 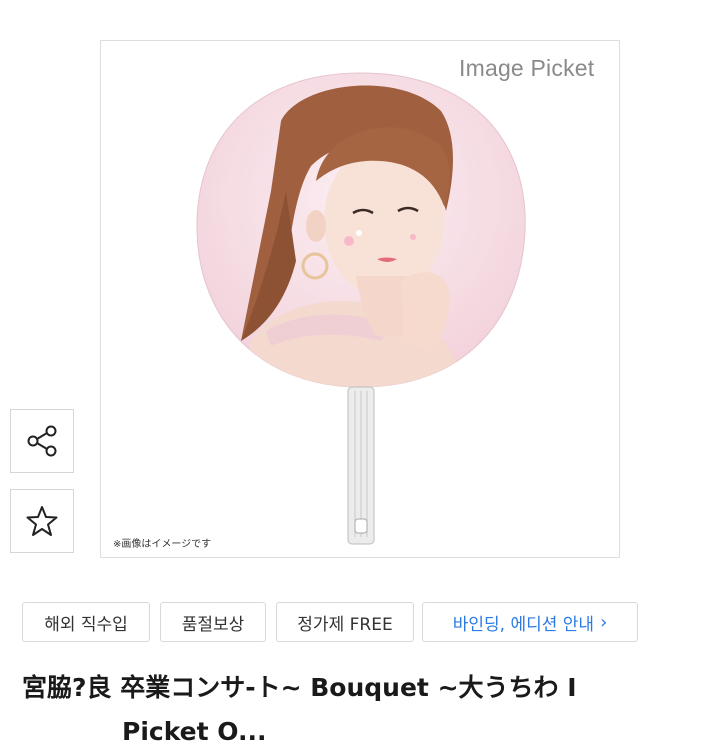 I want to click on image-watermark: Image Picket, so click(x=527, y=68).